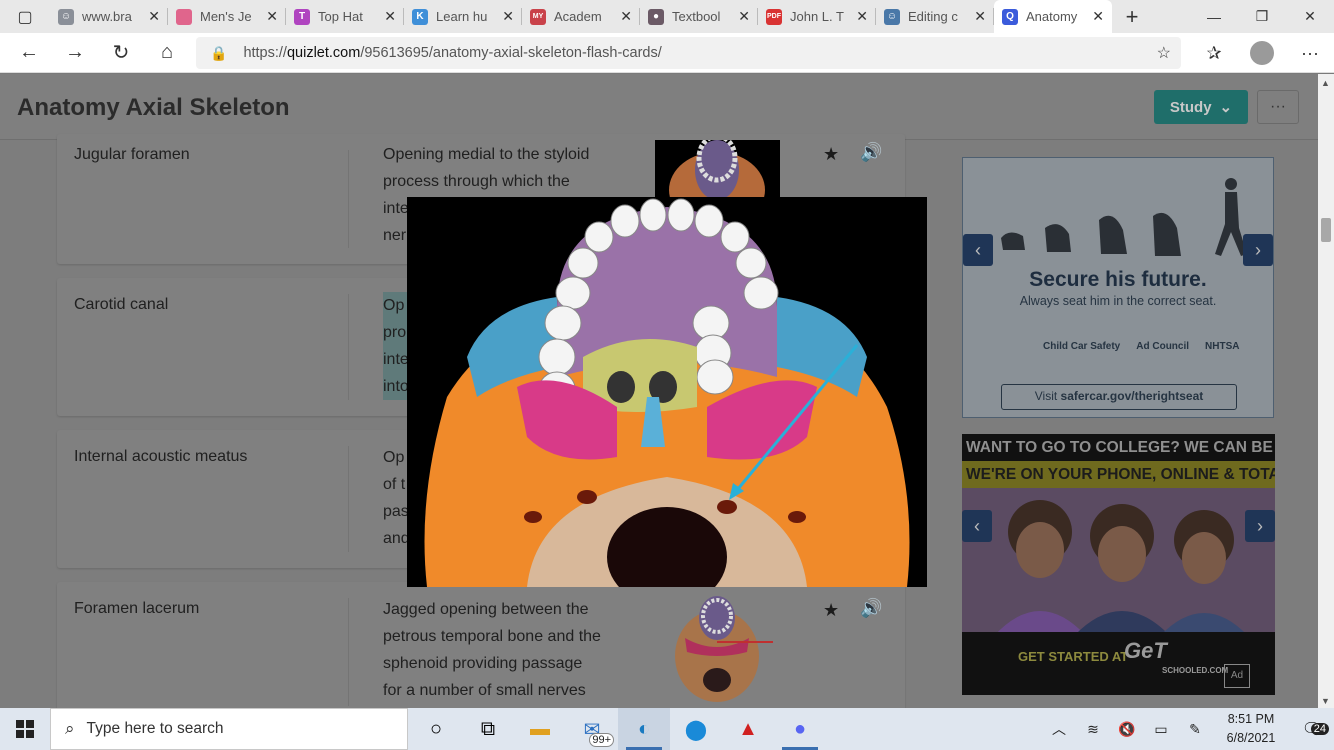 Image resolution: width=1334 pixels, height=750 pixels. What do you see at coordinates (1237, 676) in the screenshot?
I see `ad-council-logo: Ad` at bounding box center [1237, 676].